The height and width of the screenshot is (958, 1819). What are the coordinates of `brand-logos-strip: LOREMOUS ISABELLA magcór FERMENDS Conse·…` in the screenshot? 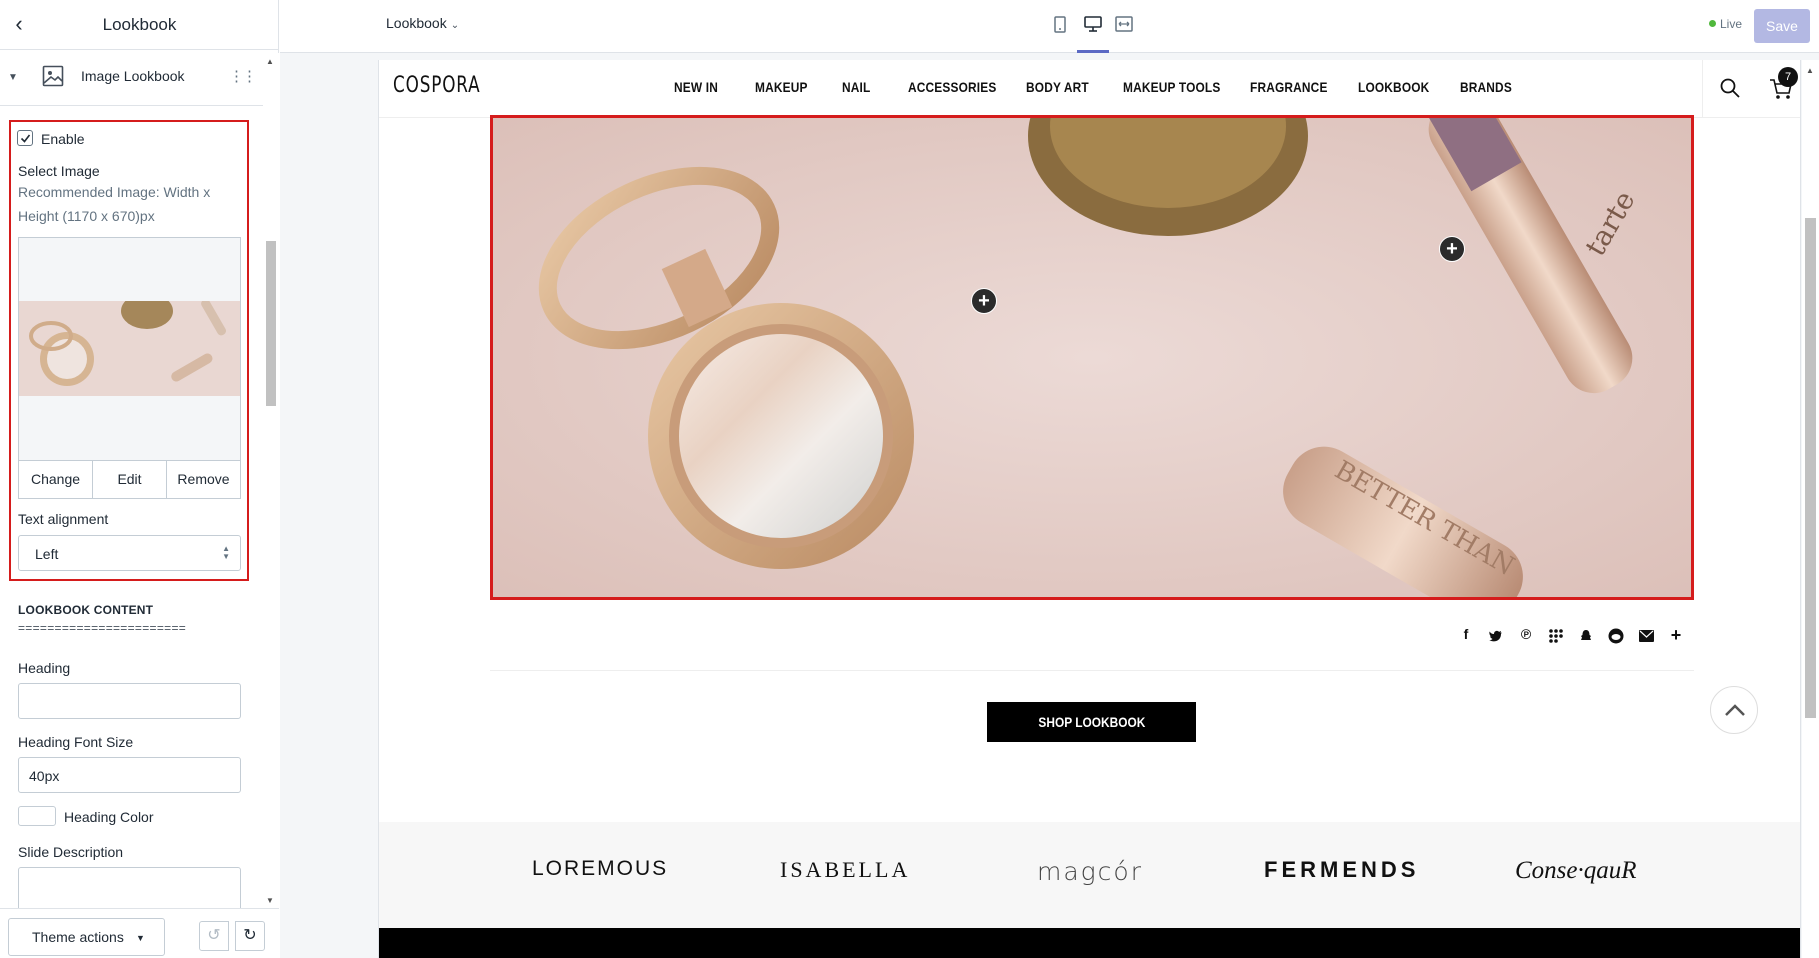 It's located at (1089, 875).